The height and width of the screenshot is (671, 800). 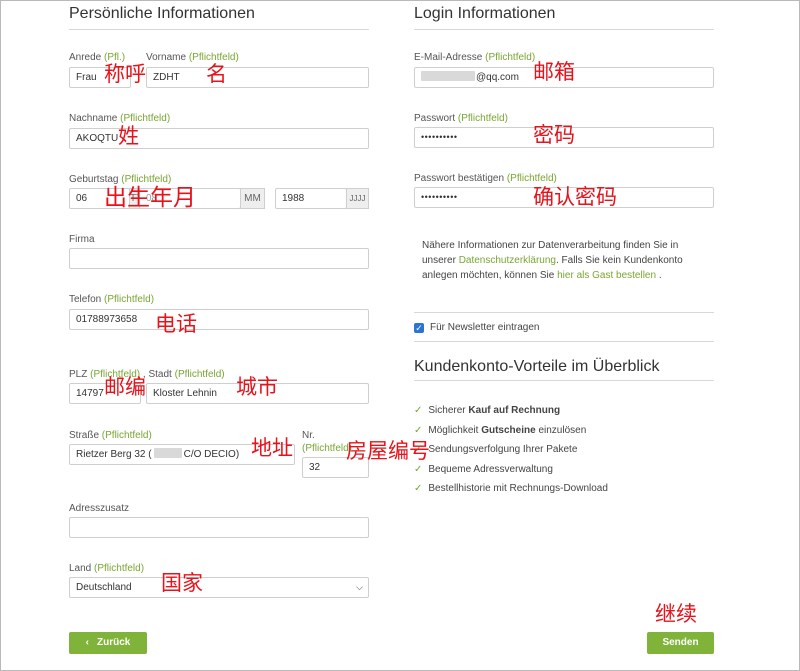 I want to click on vorname-input: ZDHT, so click(x=257, y=77).